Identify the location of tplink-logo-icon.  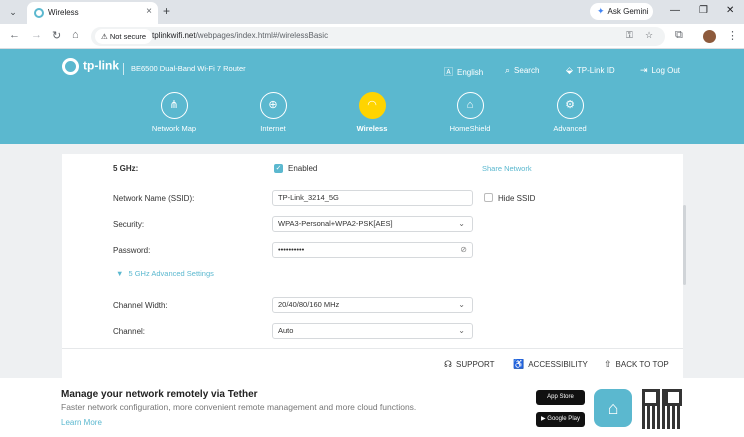
(70, 66).